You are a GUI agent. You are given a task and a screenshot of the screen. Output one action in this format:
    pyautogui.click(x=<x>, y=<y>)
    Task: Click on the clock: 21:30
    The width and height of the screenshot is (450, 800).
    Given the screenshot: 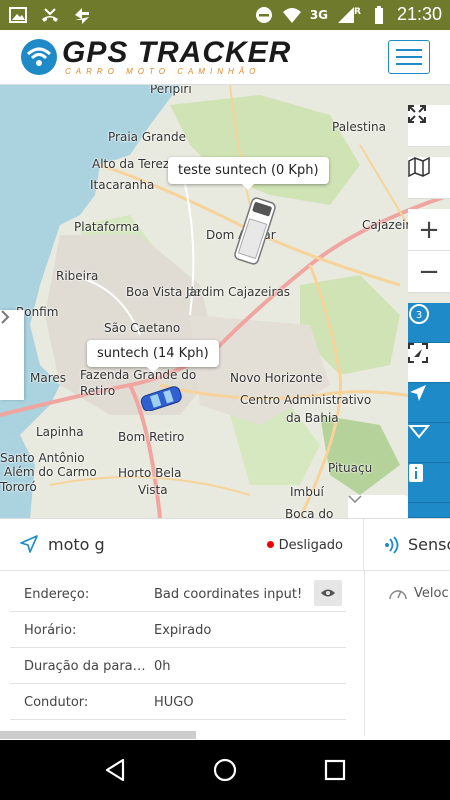 What is the action you would take?
    pyautogui.click(x=419, y=14)
    